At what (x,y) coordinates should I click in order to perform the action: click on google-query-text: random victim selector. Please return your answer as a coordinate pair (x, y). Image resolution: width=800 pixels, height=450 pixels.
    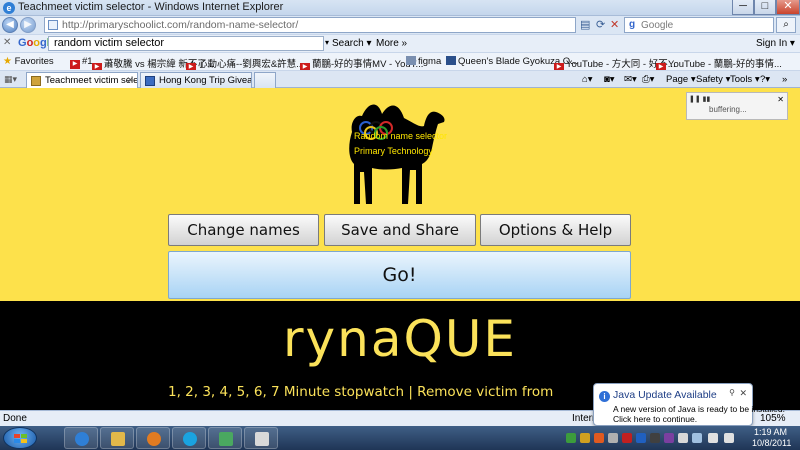
    Looking at the image, I should click on (109, 43).